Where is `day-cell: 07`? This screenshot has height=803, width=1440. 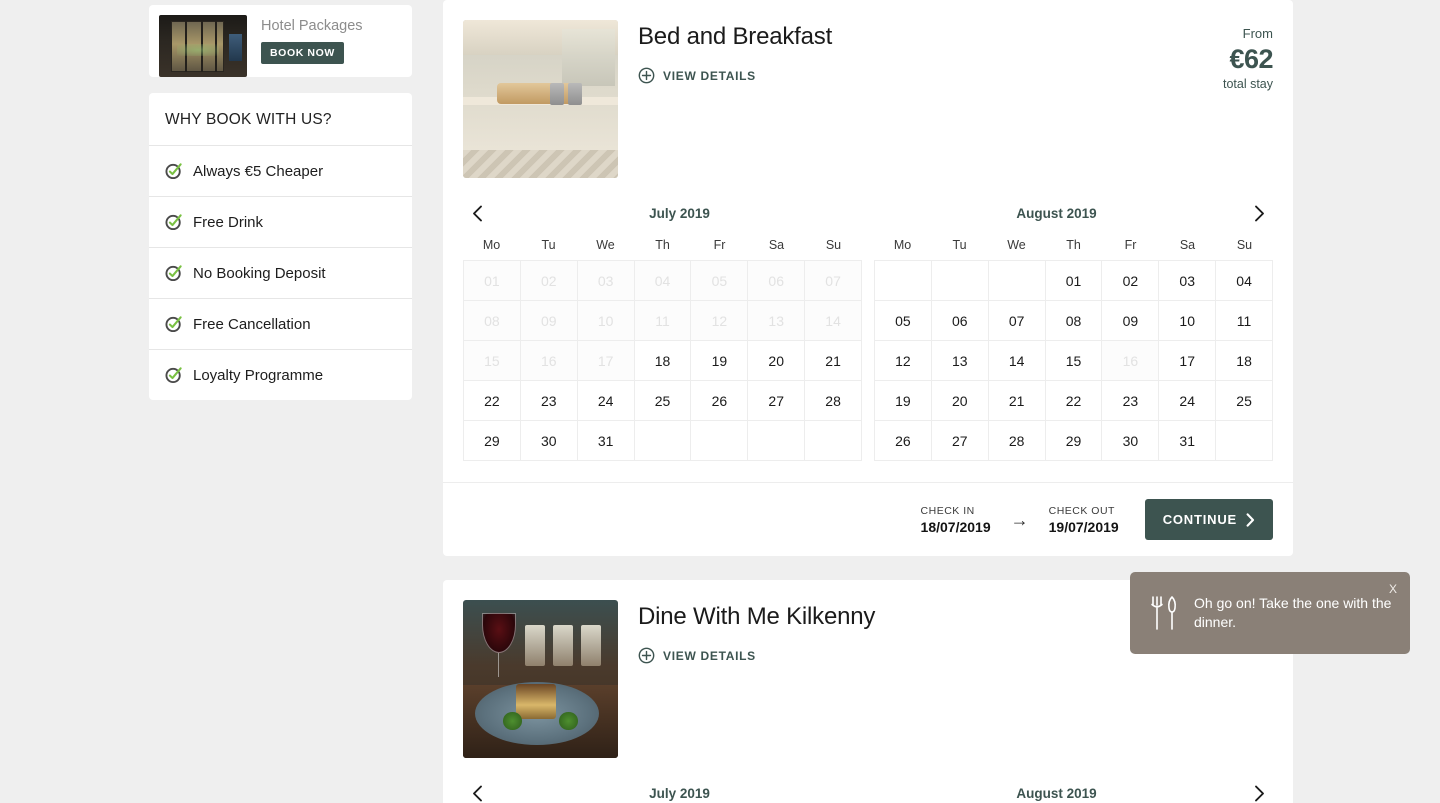 day-cell: 07 is located at coordinates (1017, 321).